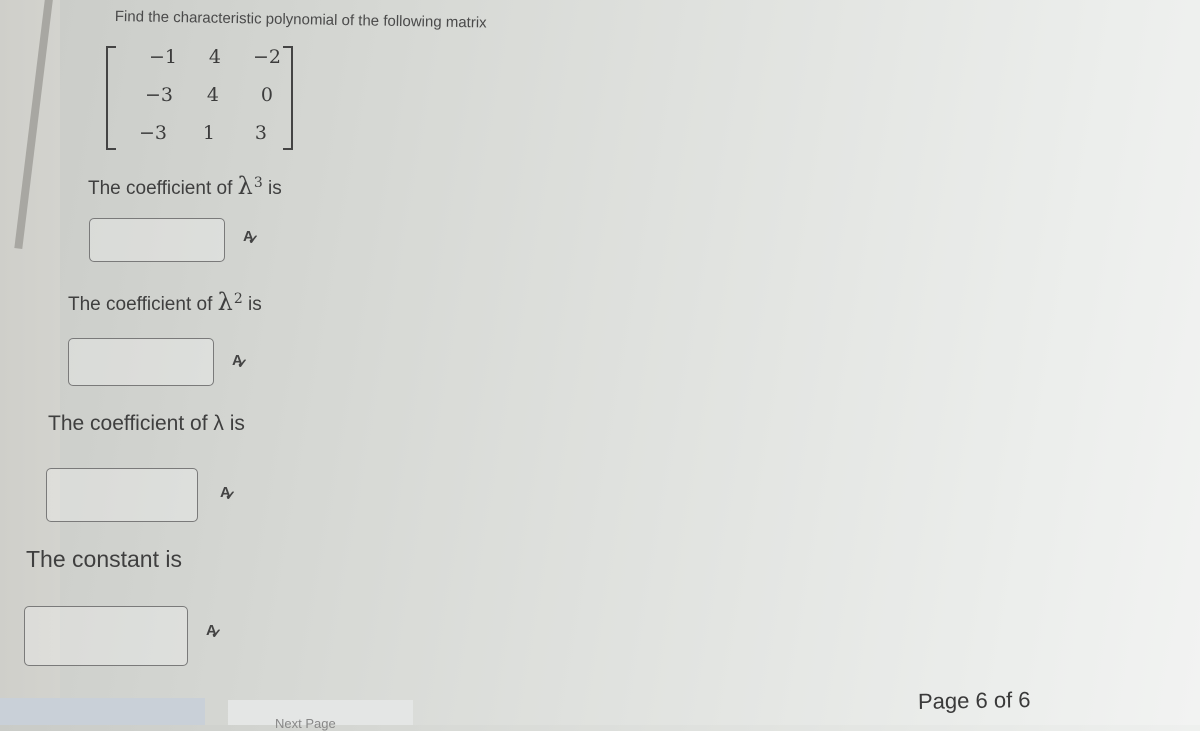  Describe the element at coordinates (305, 723) in the screenshot. I see `next-page-label: Next Page` at that location.